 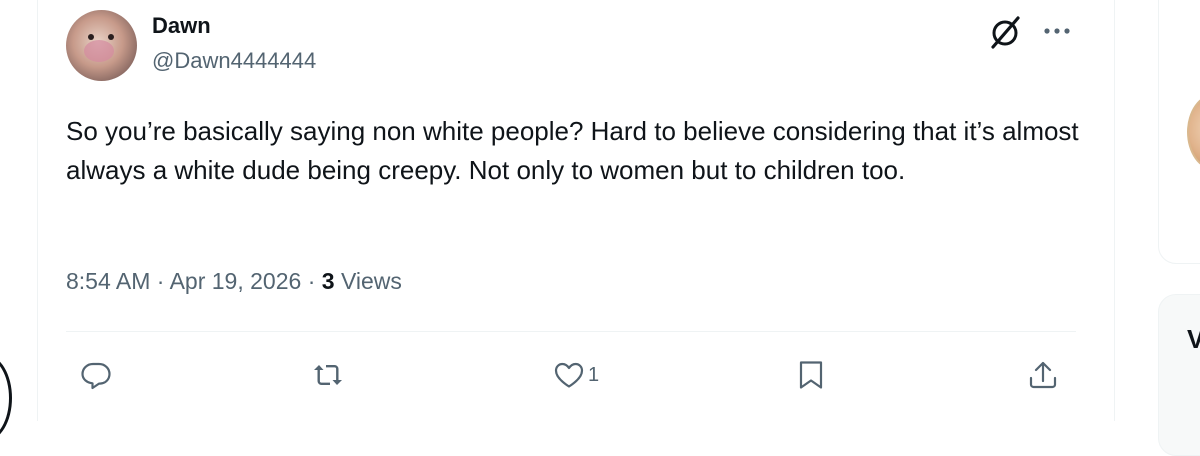 I want to click on bookmark-button, so click(x=811, y=375).